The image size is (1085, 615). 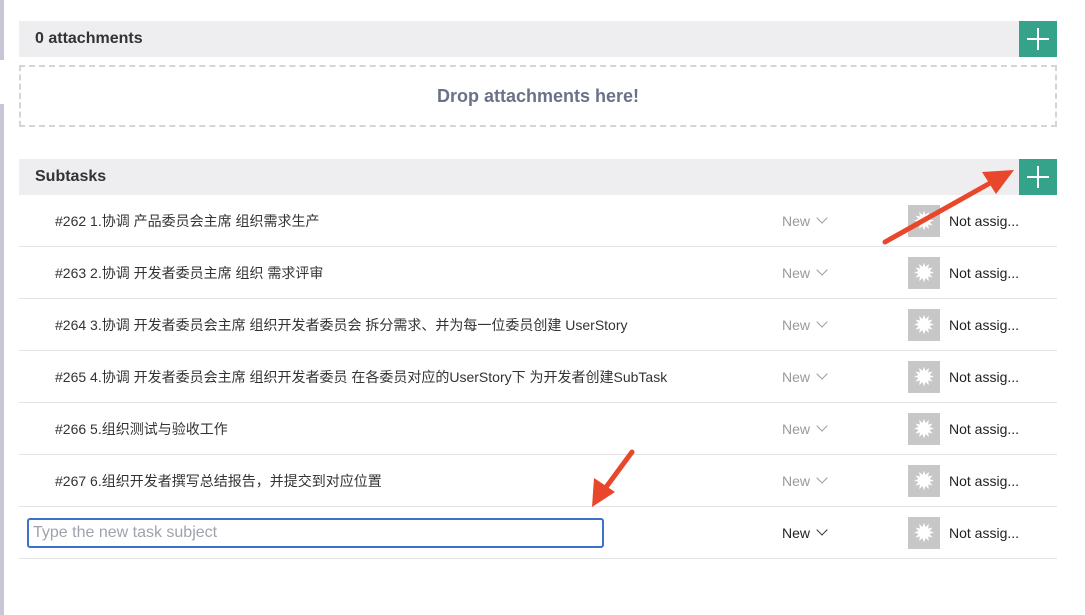 I want to click on attachment-dropzone: Drop attachments here!, so click(x=538, y=96).